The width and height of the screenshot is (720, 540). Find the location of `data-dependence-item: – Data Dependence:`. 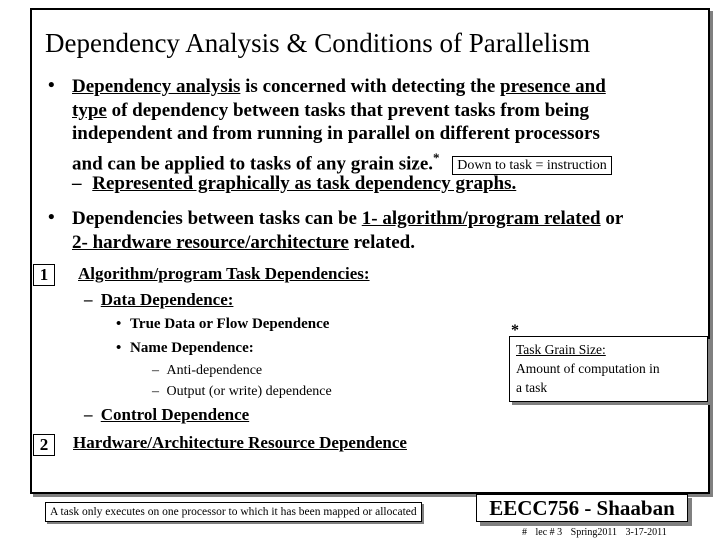

data-dependence-item: – Data Dependence: is located at coordinates (158, 300).